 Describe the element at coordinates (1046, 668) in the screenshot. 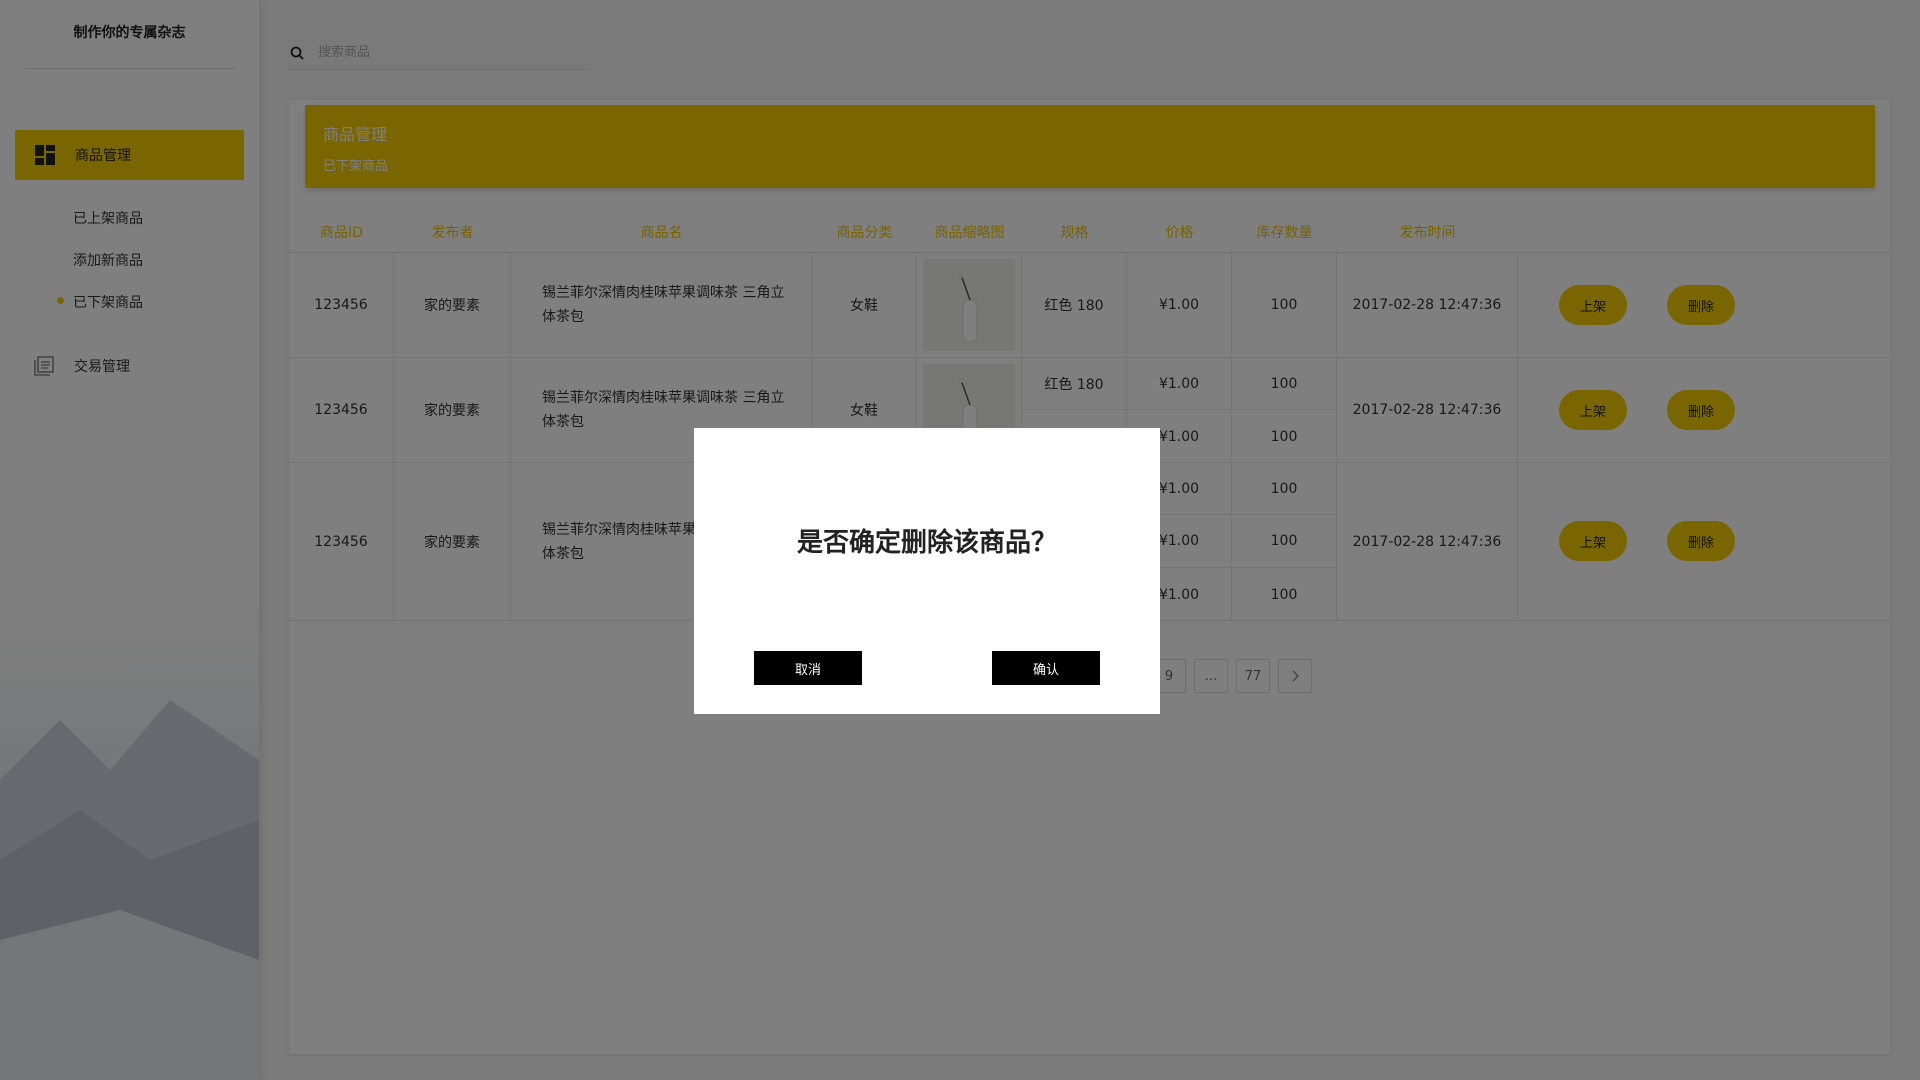

I see `confirm-button: 确认` at that location.